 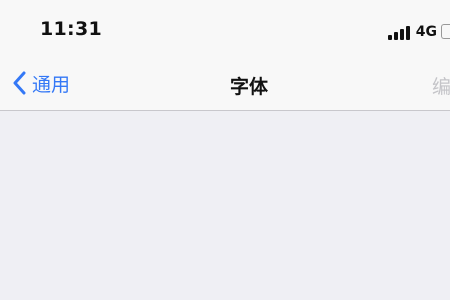 I want to click on network-type: 4G, so click(x=426, y=32).